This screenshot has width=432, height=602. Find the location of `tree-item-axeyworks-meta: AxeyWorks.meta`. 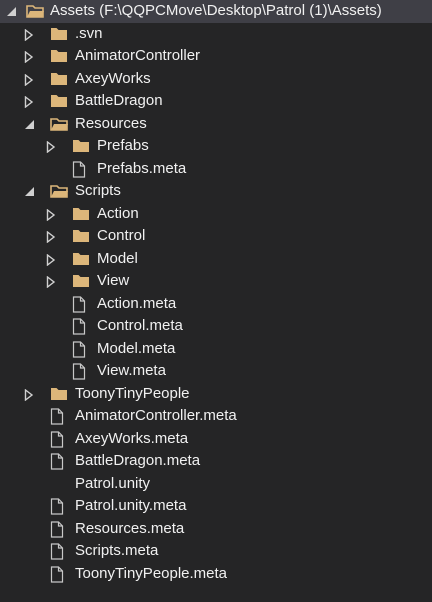

tree-item-axeyworks-meta: AxeyWorks.meta is located at coordinates (216, 439).